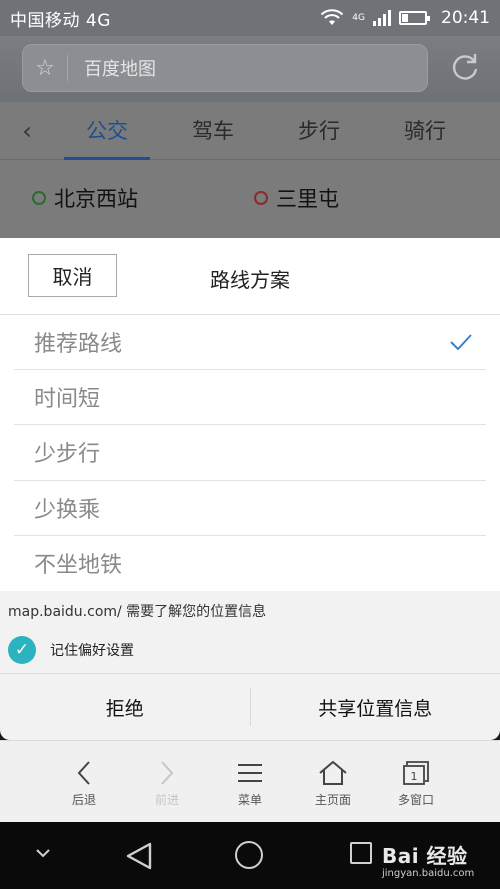  Describe the element at coordinates (250, 280) in the screenshot. I see `sheet-title: 路线方案` at that location.